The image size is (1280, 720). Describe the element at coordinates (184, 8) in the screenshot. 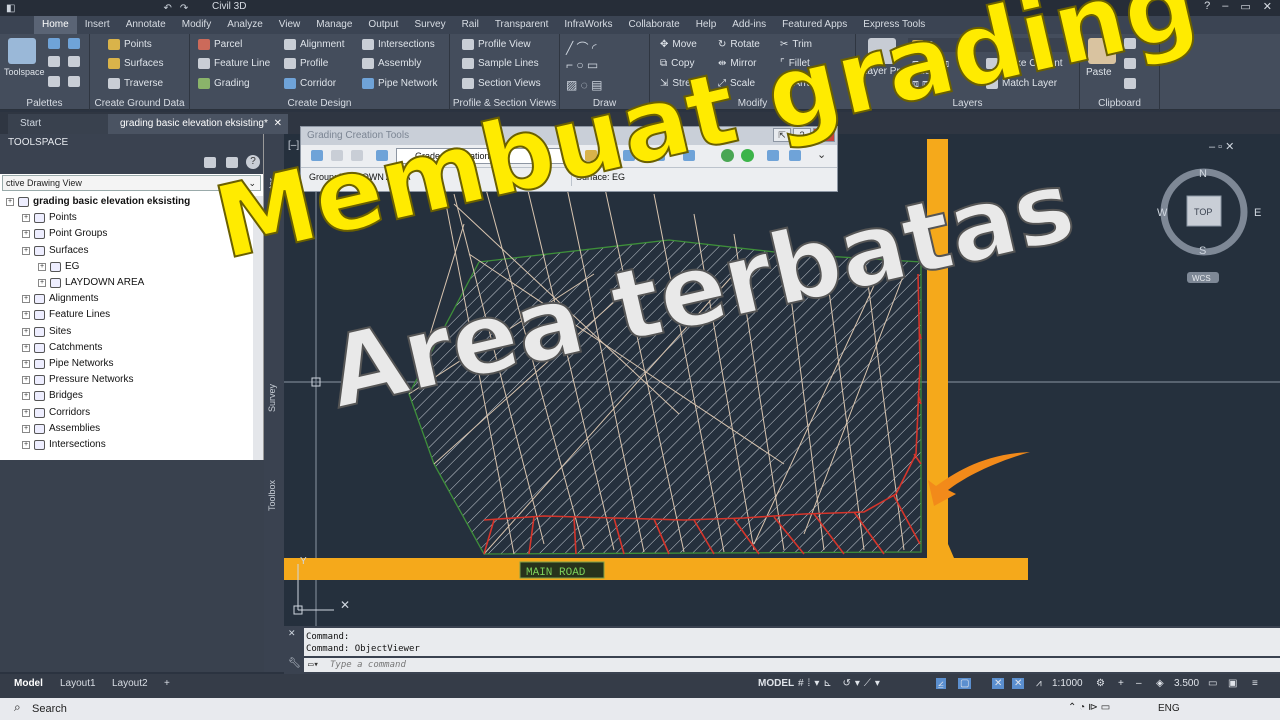

I see `redo-icon: ↷` at that location.